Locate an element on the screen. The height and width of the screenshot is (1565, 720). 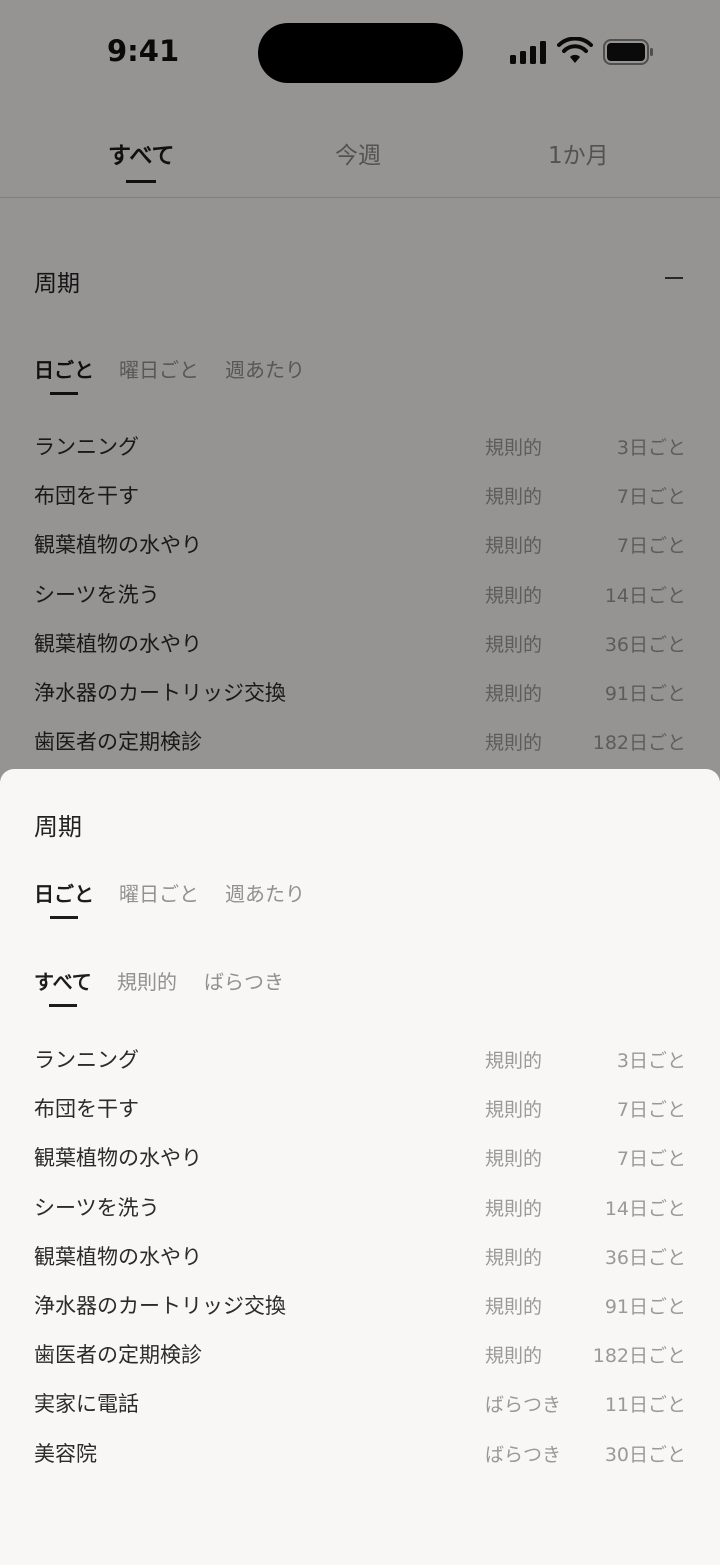
item-interval: 36日ごと is located at coordinates (645, 1257).